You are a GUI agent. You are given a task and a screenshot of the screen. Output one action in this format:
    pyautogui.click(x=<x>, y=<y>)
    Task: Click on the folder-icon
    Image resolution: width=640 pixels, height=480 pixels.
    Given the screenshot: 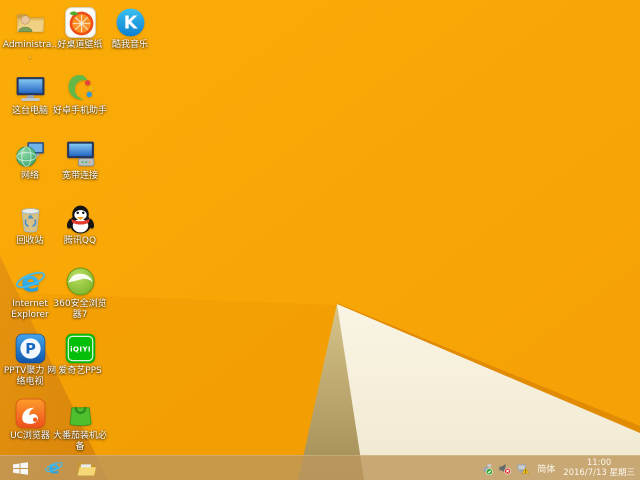 What is the action you would take?
    pyautogui.click(x=86, y=468)
    